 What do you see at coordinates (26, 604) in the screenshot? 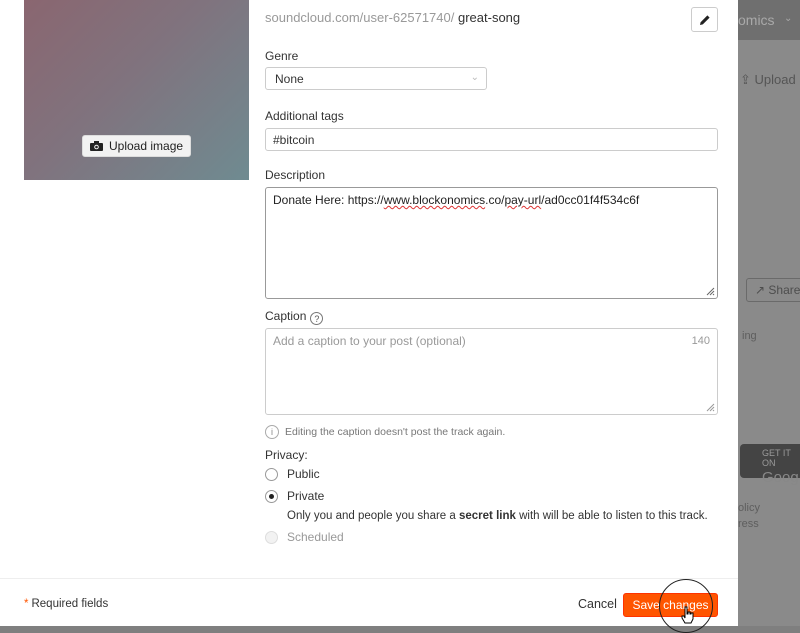
I see `required-star: *` at bounding box center [26, 604].